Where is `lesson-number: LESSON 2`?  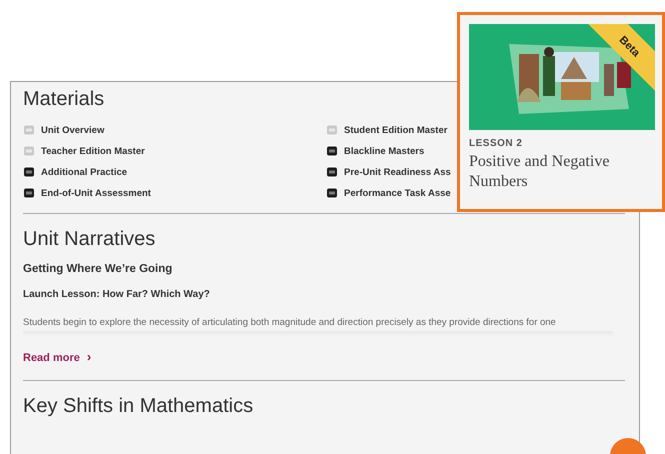 lesson-number: LESSON 2 is located at coordinates (496, 143).